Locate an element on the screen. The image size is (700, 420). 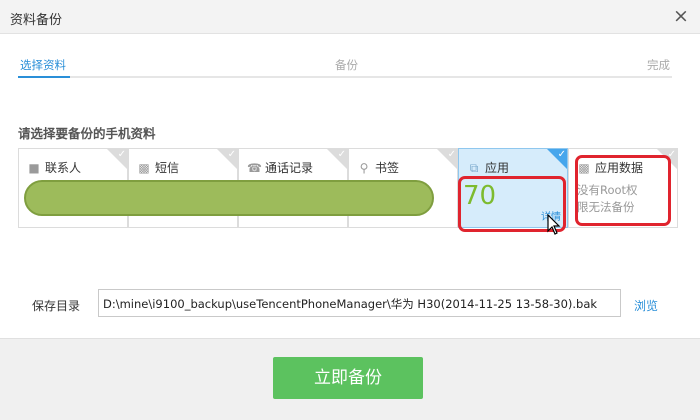
bookmark-icon: ⚲ is located at coordinates (364, 168).